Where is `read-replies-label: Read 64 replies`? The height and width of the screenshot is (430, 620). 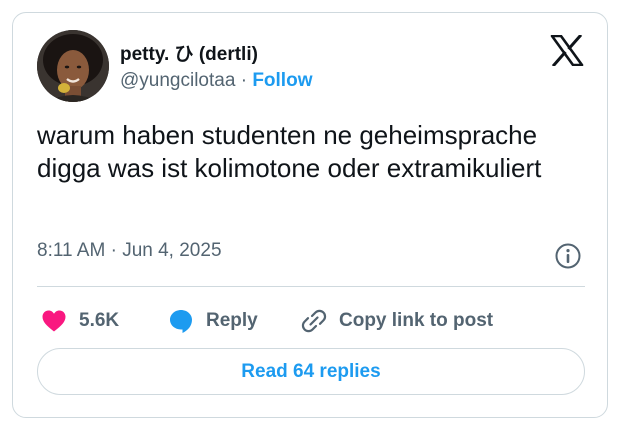 read-replies-label: Read 64 replies is located at coordinates (311, 371).